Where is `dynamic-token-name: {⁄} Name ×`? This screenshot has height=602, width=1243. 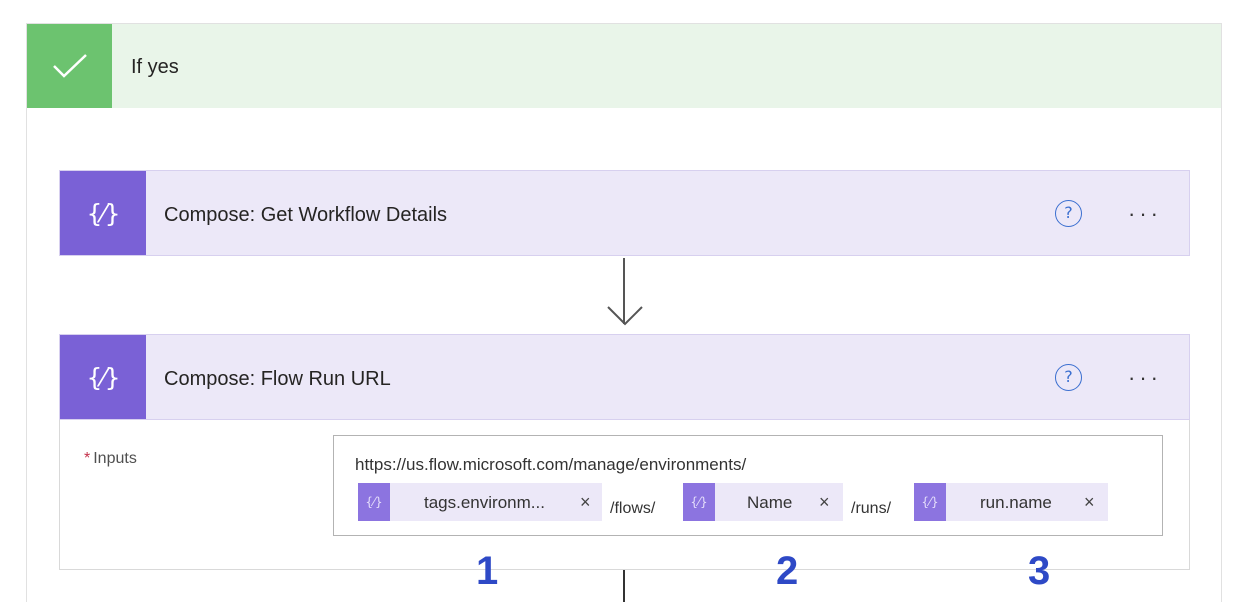
dynamic-token-name: {⁄} Name × is located at coordinates (763, 502).